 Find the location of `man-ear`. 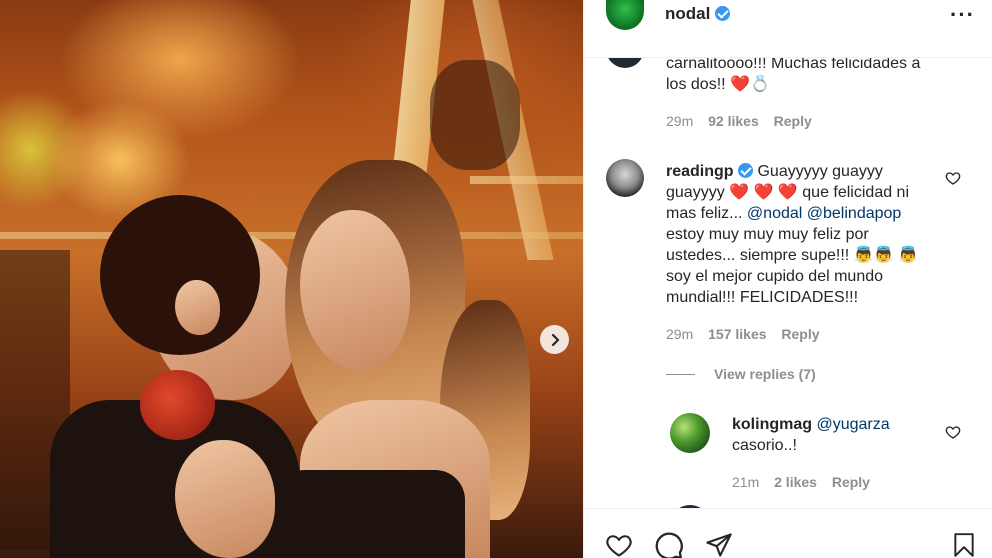

man-ear is located at coordinates (197, 307).